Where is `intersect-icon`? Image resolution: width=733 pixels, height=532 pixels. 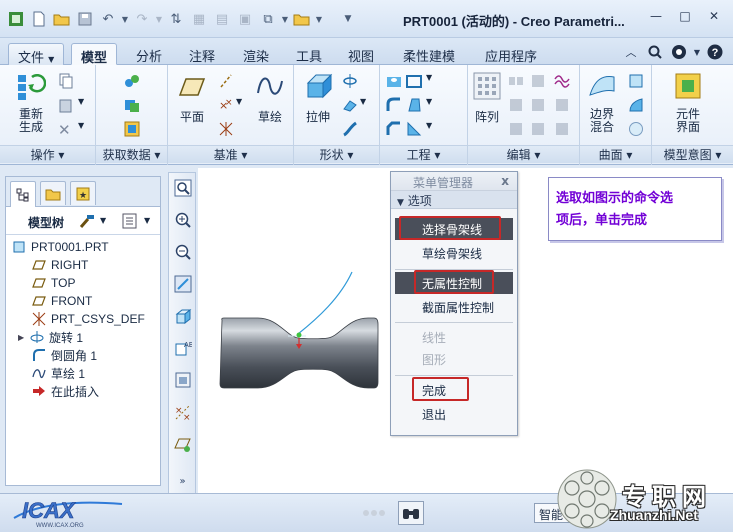 intersect-icon is located at coordinates (562, 105).